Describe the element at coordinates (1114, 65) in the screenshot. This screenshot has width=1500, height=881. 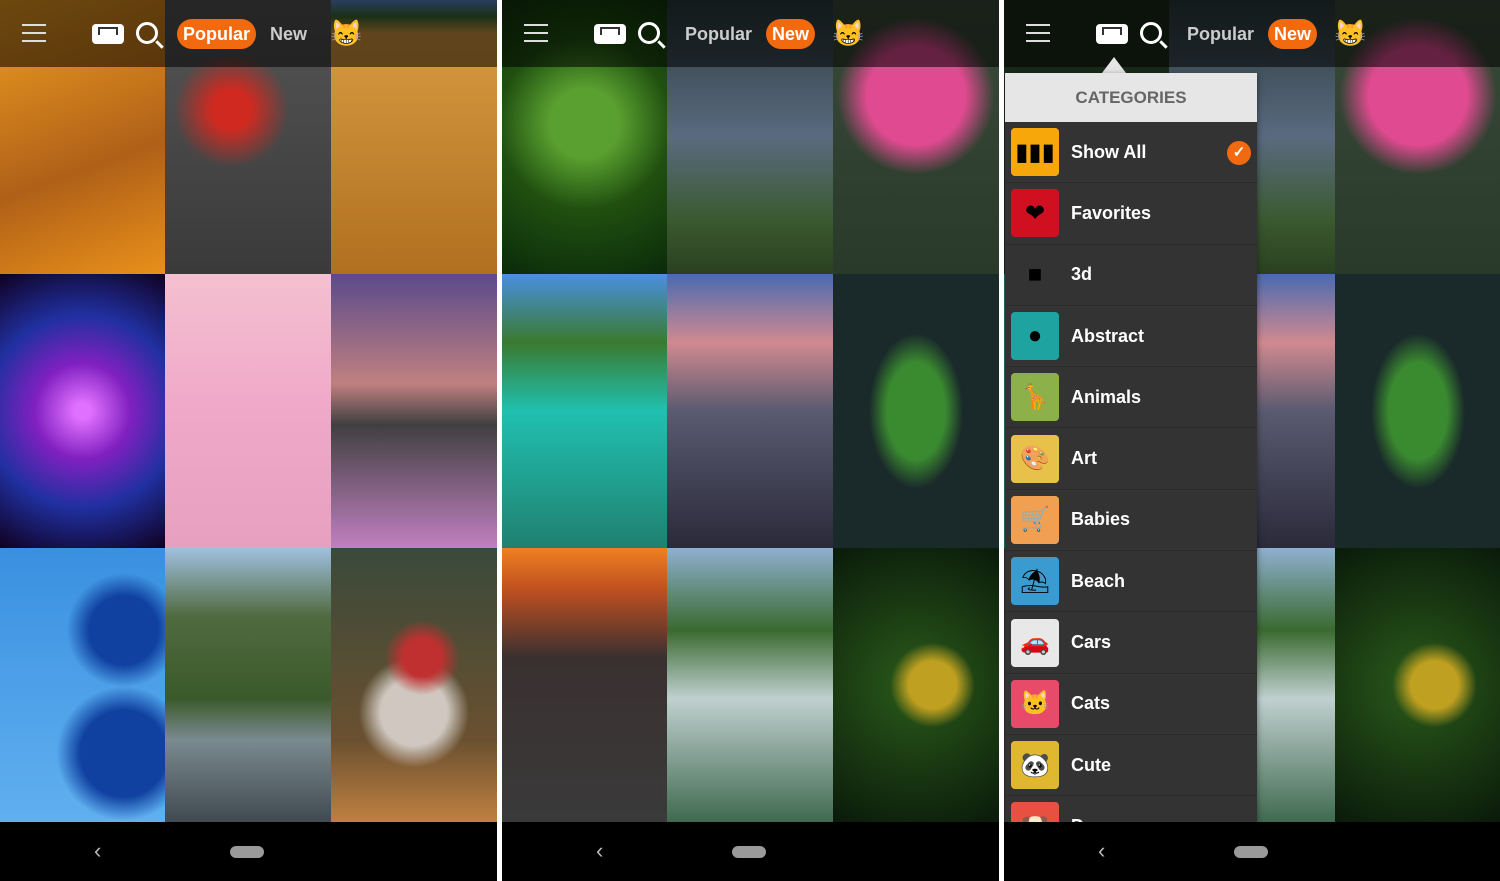
I see `dropdown-pointer` at that location.